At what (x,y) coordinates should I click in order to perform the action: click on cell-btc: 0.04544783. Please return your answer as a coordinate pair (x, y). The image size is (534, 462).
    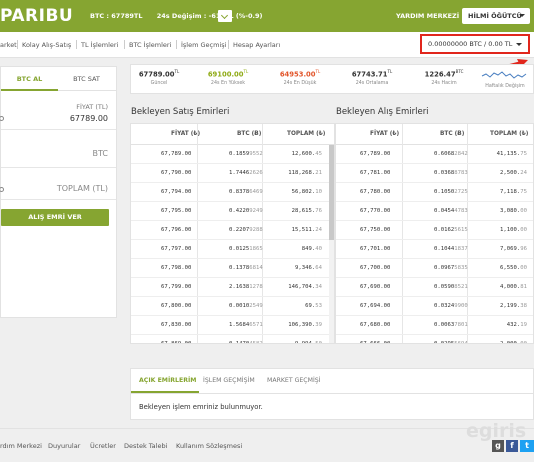
    Looking at the image, I should click on (451, 211).